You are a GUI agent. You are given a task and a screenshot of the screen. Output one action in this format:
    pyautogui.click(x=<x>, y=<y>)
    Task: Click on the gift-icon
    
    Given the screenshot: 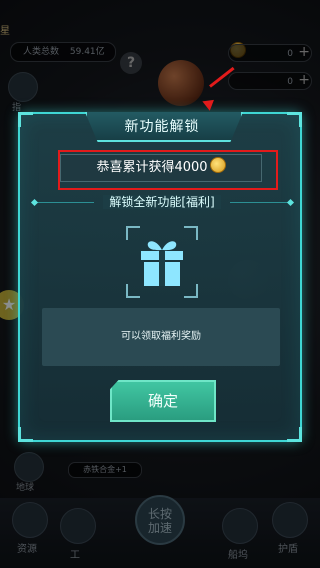 What is the action you would take?
    pyautogui.click(x=162, y=263)
    